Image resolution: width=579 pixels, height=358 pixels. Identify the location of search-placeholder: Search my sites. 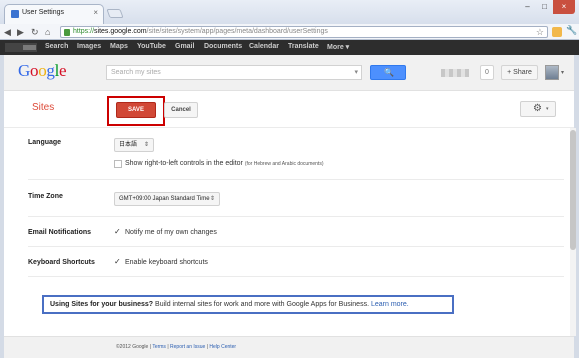
(136, 72).